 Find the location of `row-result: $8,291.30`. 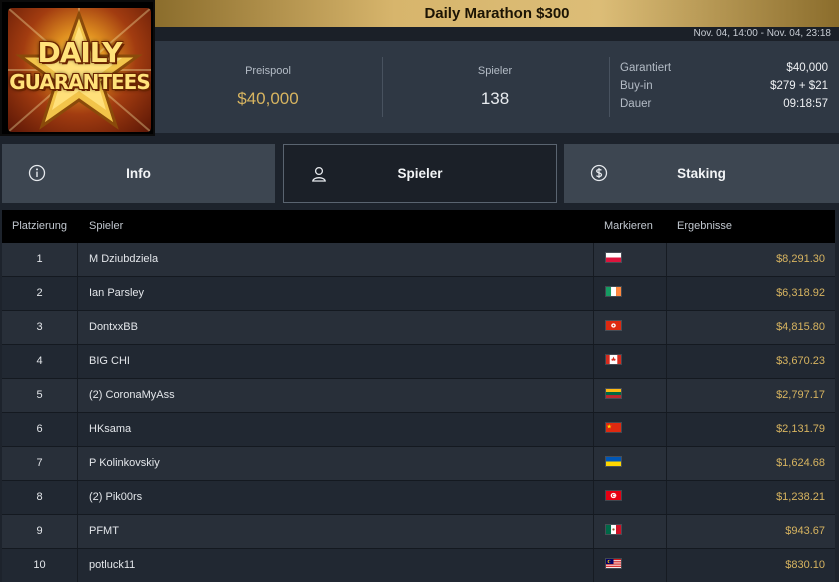

row-result: $8,291.30 is located at coordinates (800, 259).